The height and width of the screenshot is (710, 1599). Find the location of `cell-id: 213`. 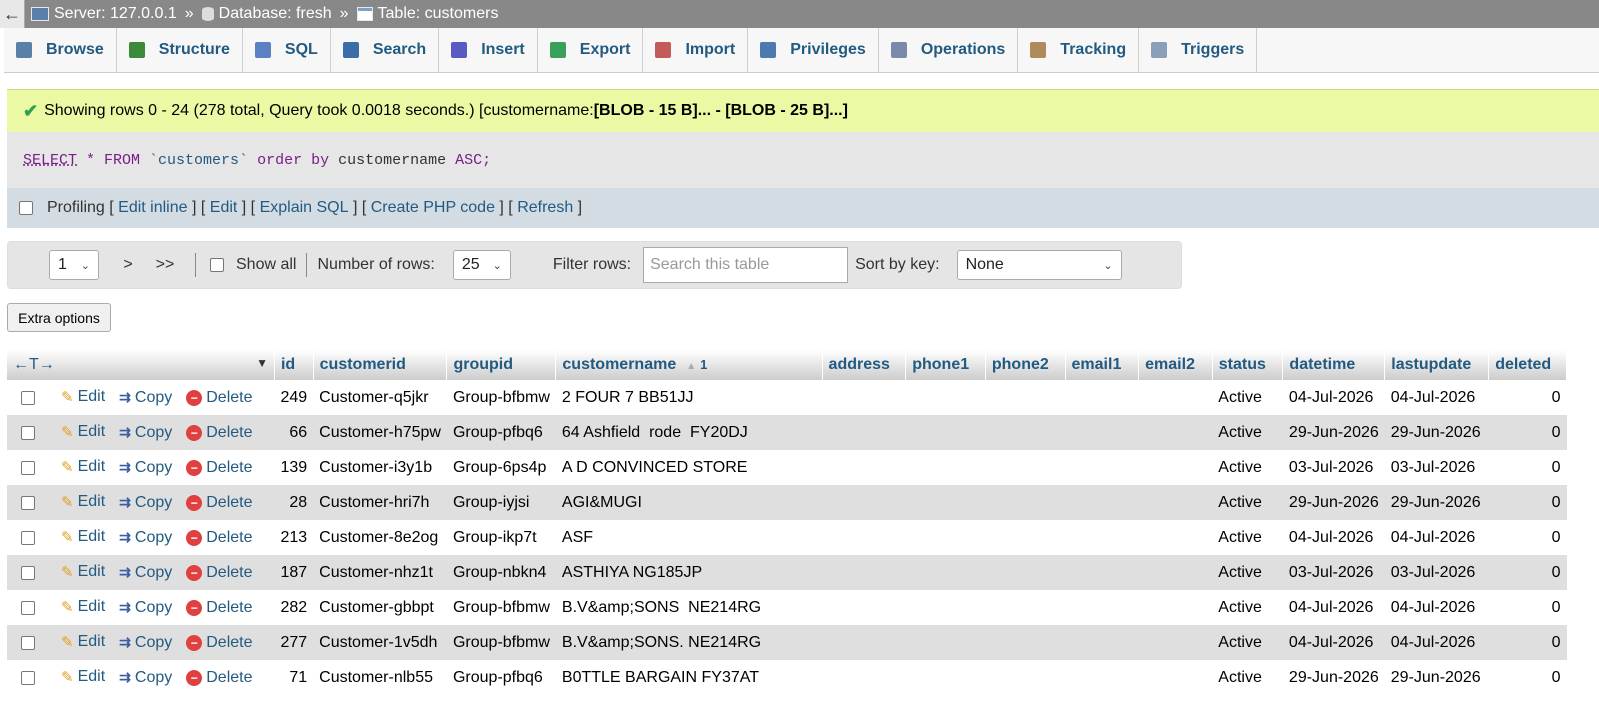

cell-id: 213 is located at coordinates (294, 537).